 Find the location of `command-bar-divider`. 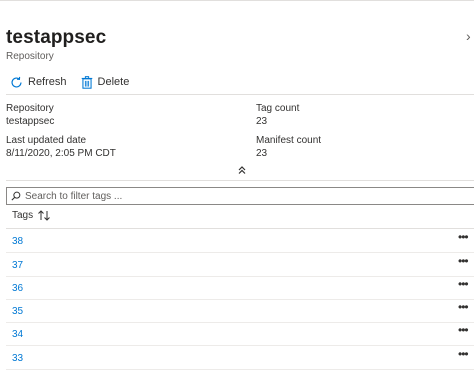

command-bar-divider is located at coordinates (240, 94).